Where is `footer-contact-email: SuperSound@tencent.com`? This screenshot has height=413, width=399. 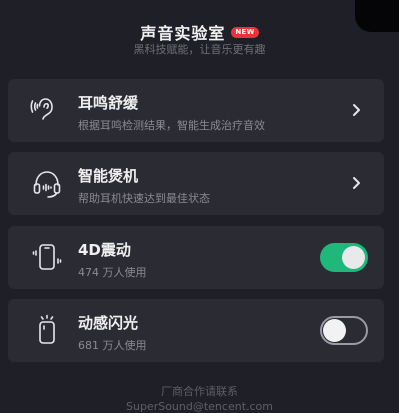 footer-contact-email: SuperSound@tencent.com is located at coordinates (199, 406).